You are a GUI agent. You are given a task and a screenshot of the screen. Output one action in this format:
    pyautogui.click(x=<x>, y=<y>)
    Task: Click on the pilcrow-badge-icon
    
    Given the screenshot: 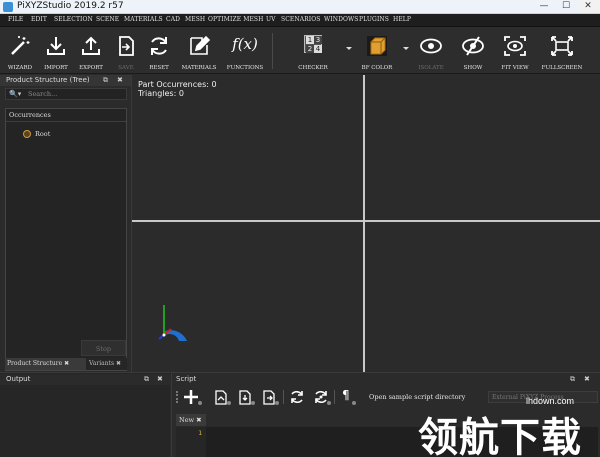 What is the action you would take?
    pyautogui.click(x=354, y=403)
    